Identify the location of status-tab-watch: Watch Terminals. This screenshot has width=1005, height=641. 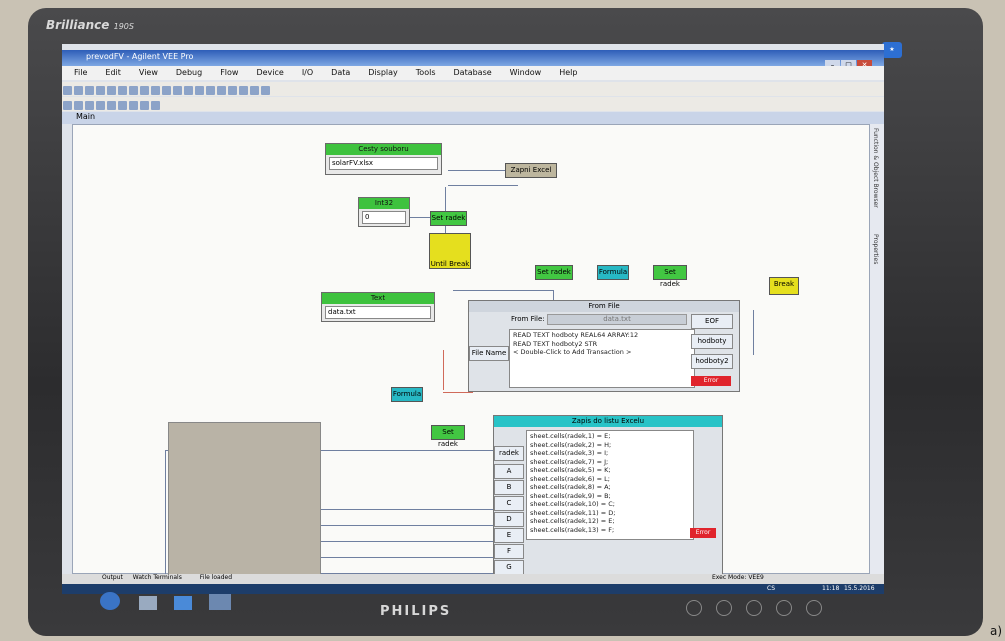
(157, 577).